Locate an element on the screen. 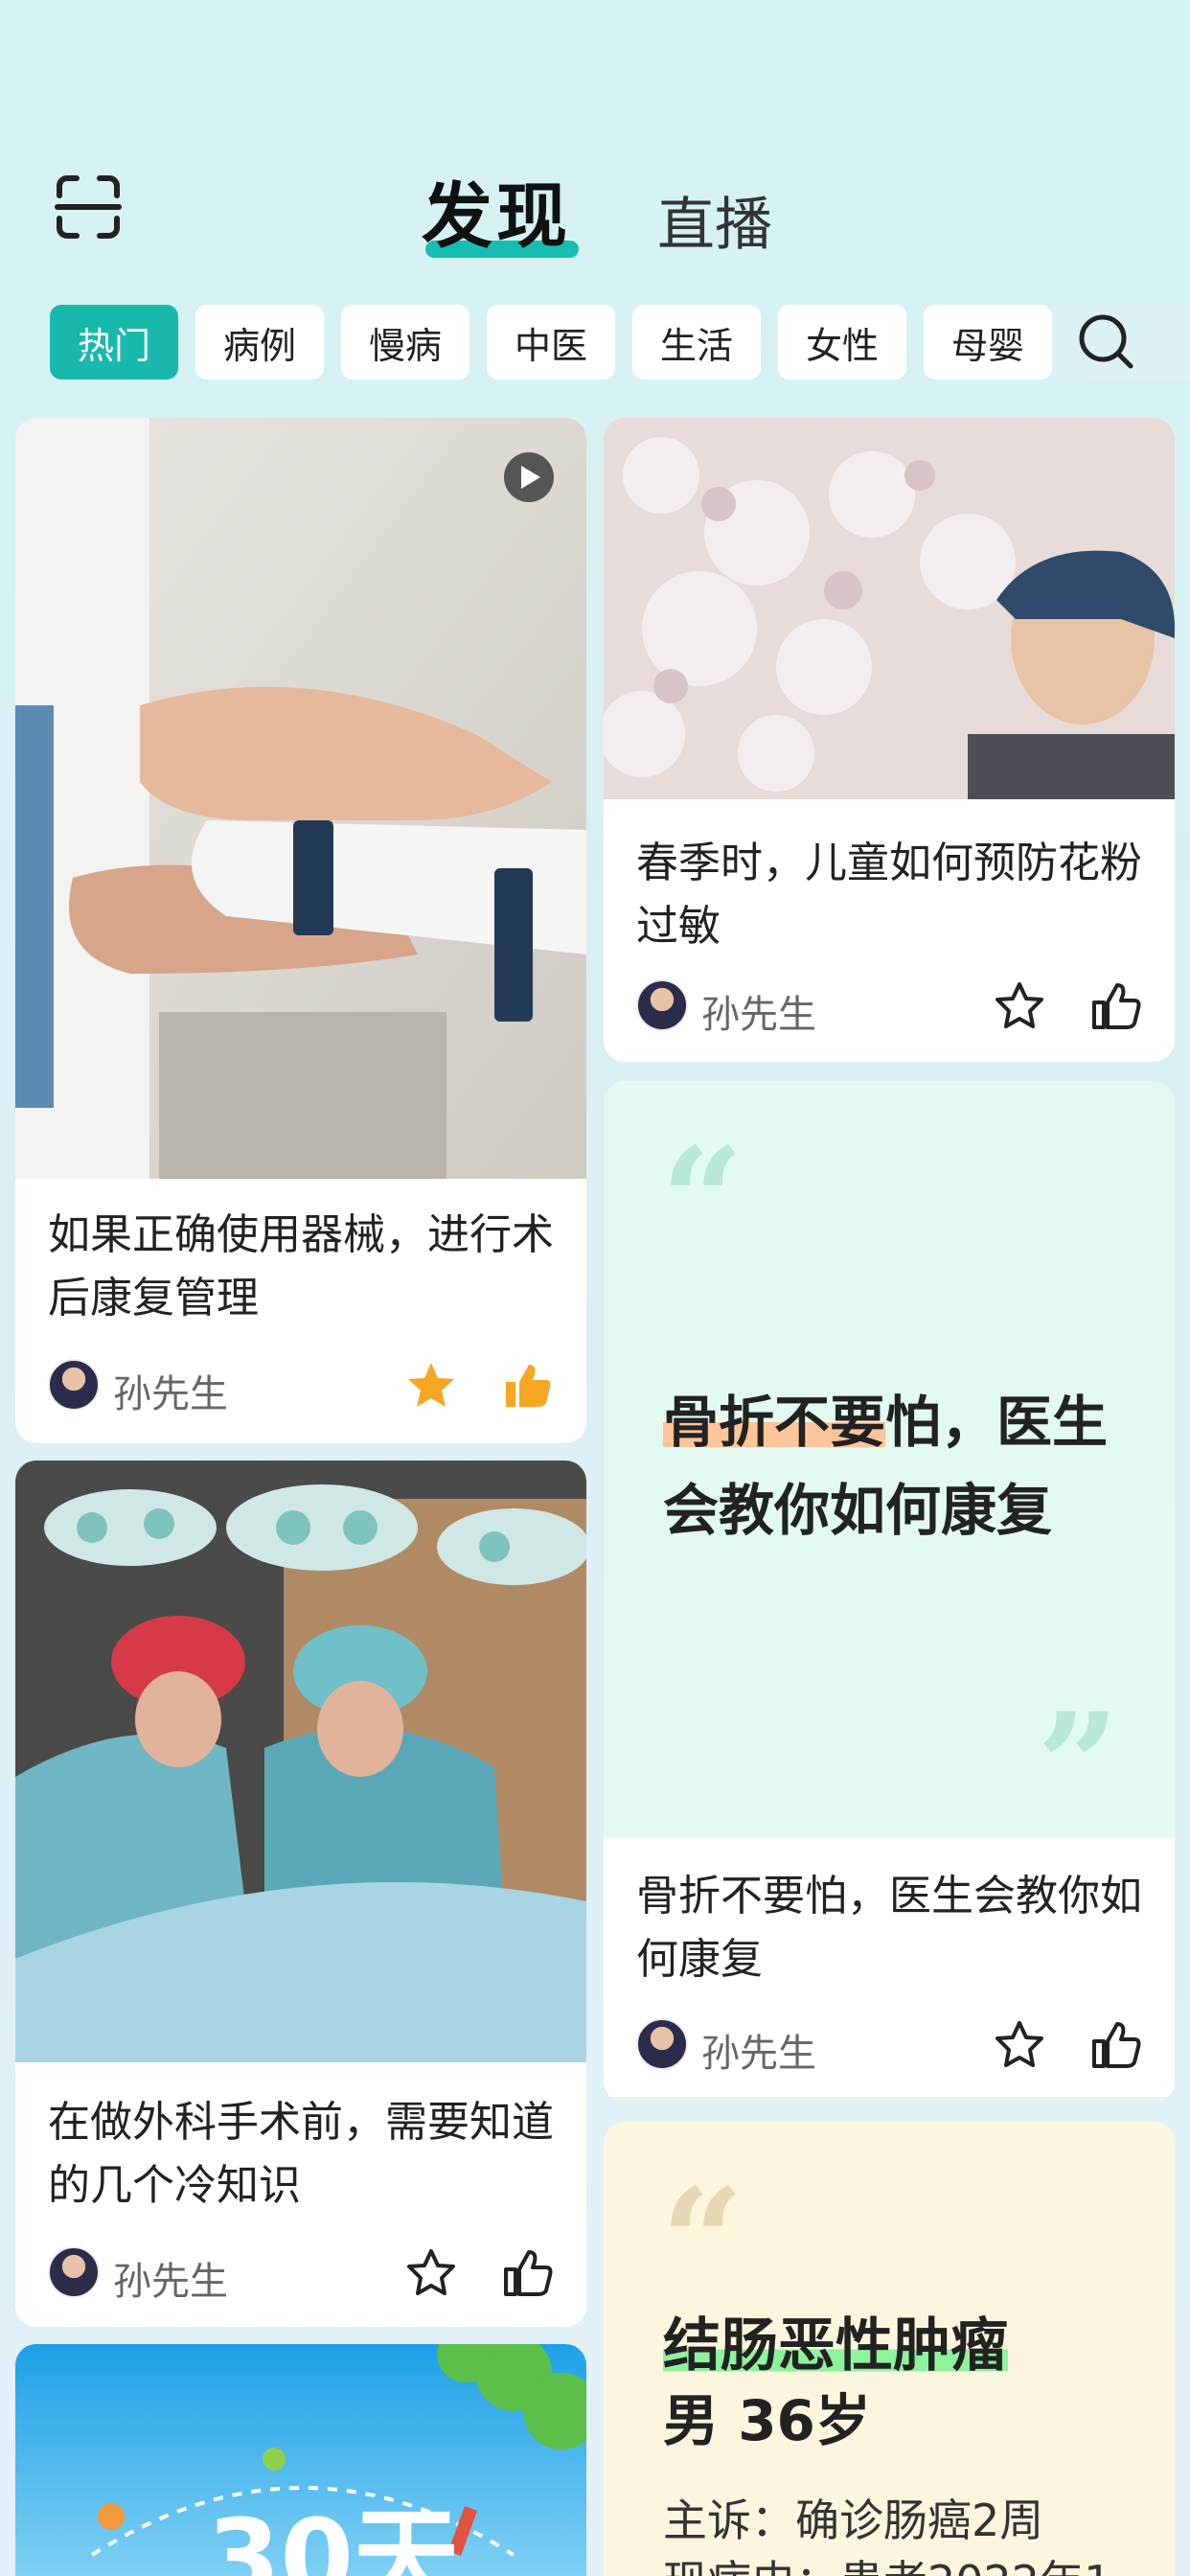  case-title: 结肠恶性肿瘤 is located at coordinates (836, 2340).